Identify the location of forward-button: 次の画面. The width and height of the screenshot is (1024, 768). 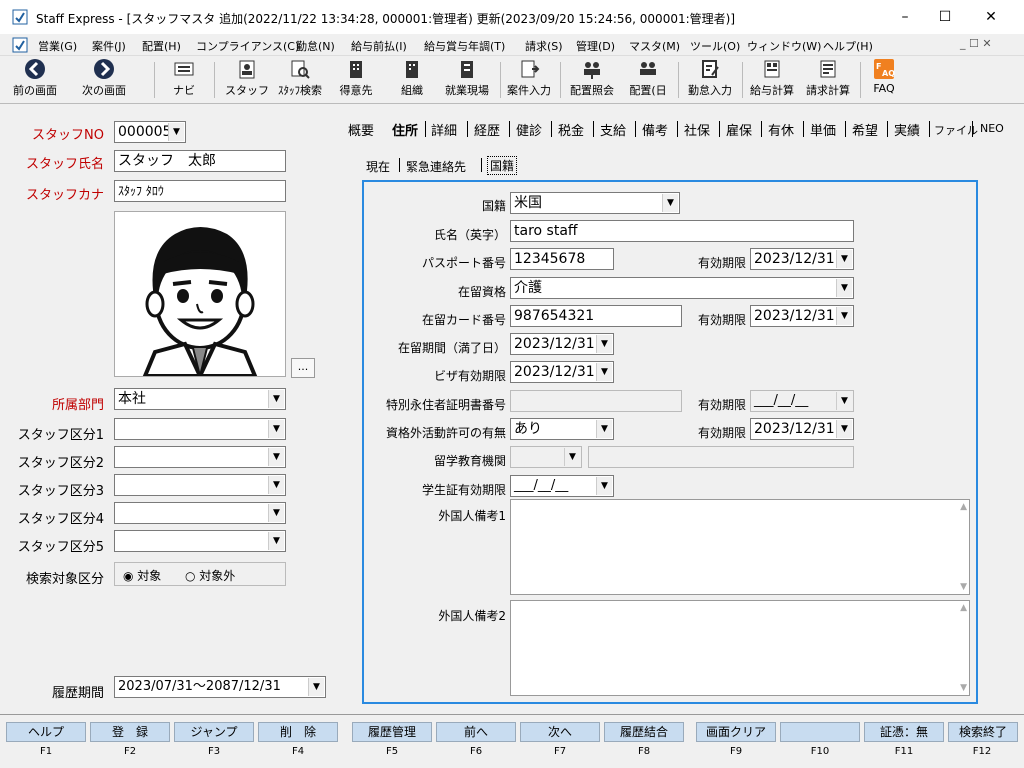
(104, 80).